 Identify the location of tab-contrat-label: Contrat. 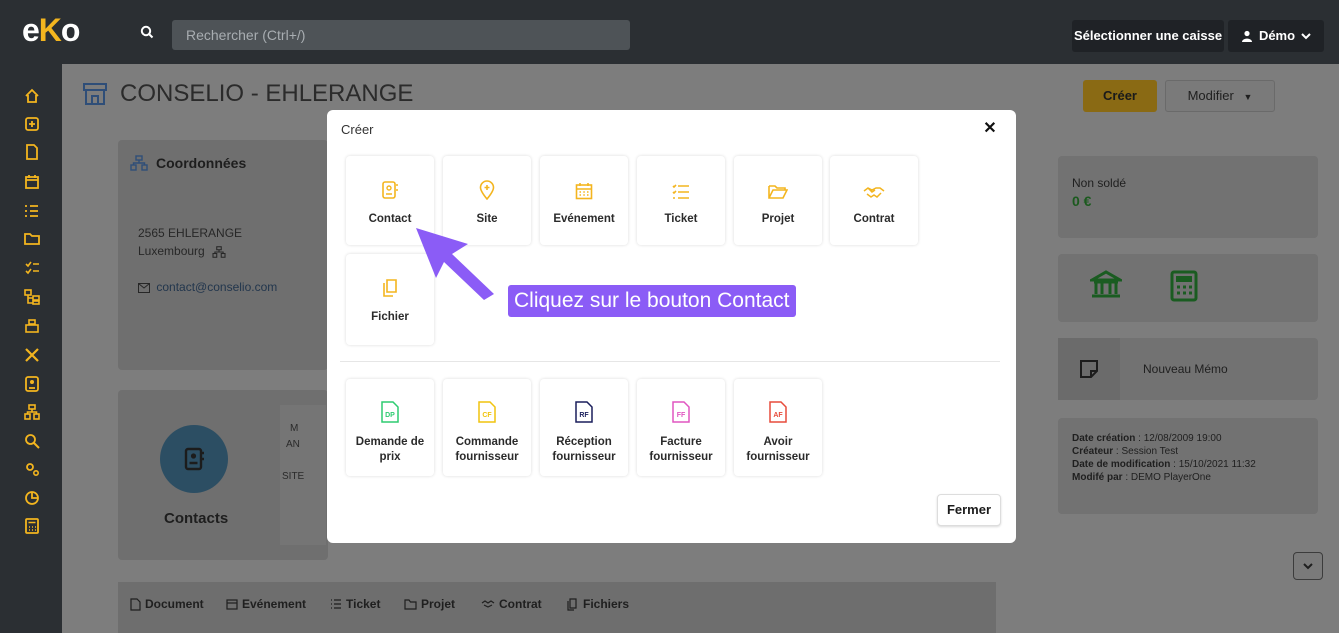
(520, 604).